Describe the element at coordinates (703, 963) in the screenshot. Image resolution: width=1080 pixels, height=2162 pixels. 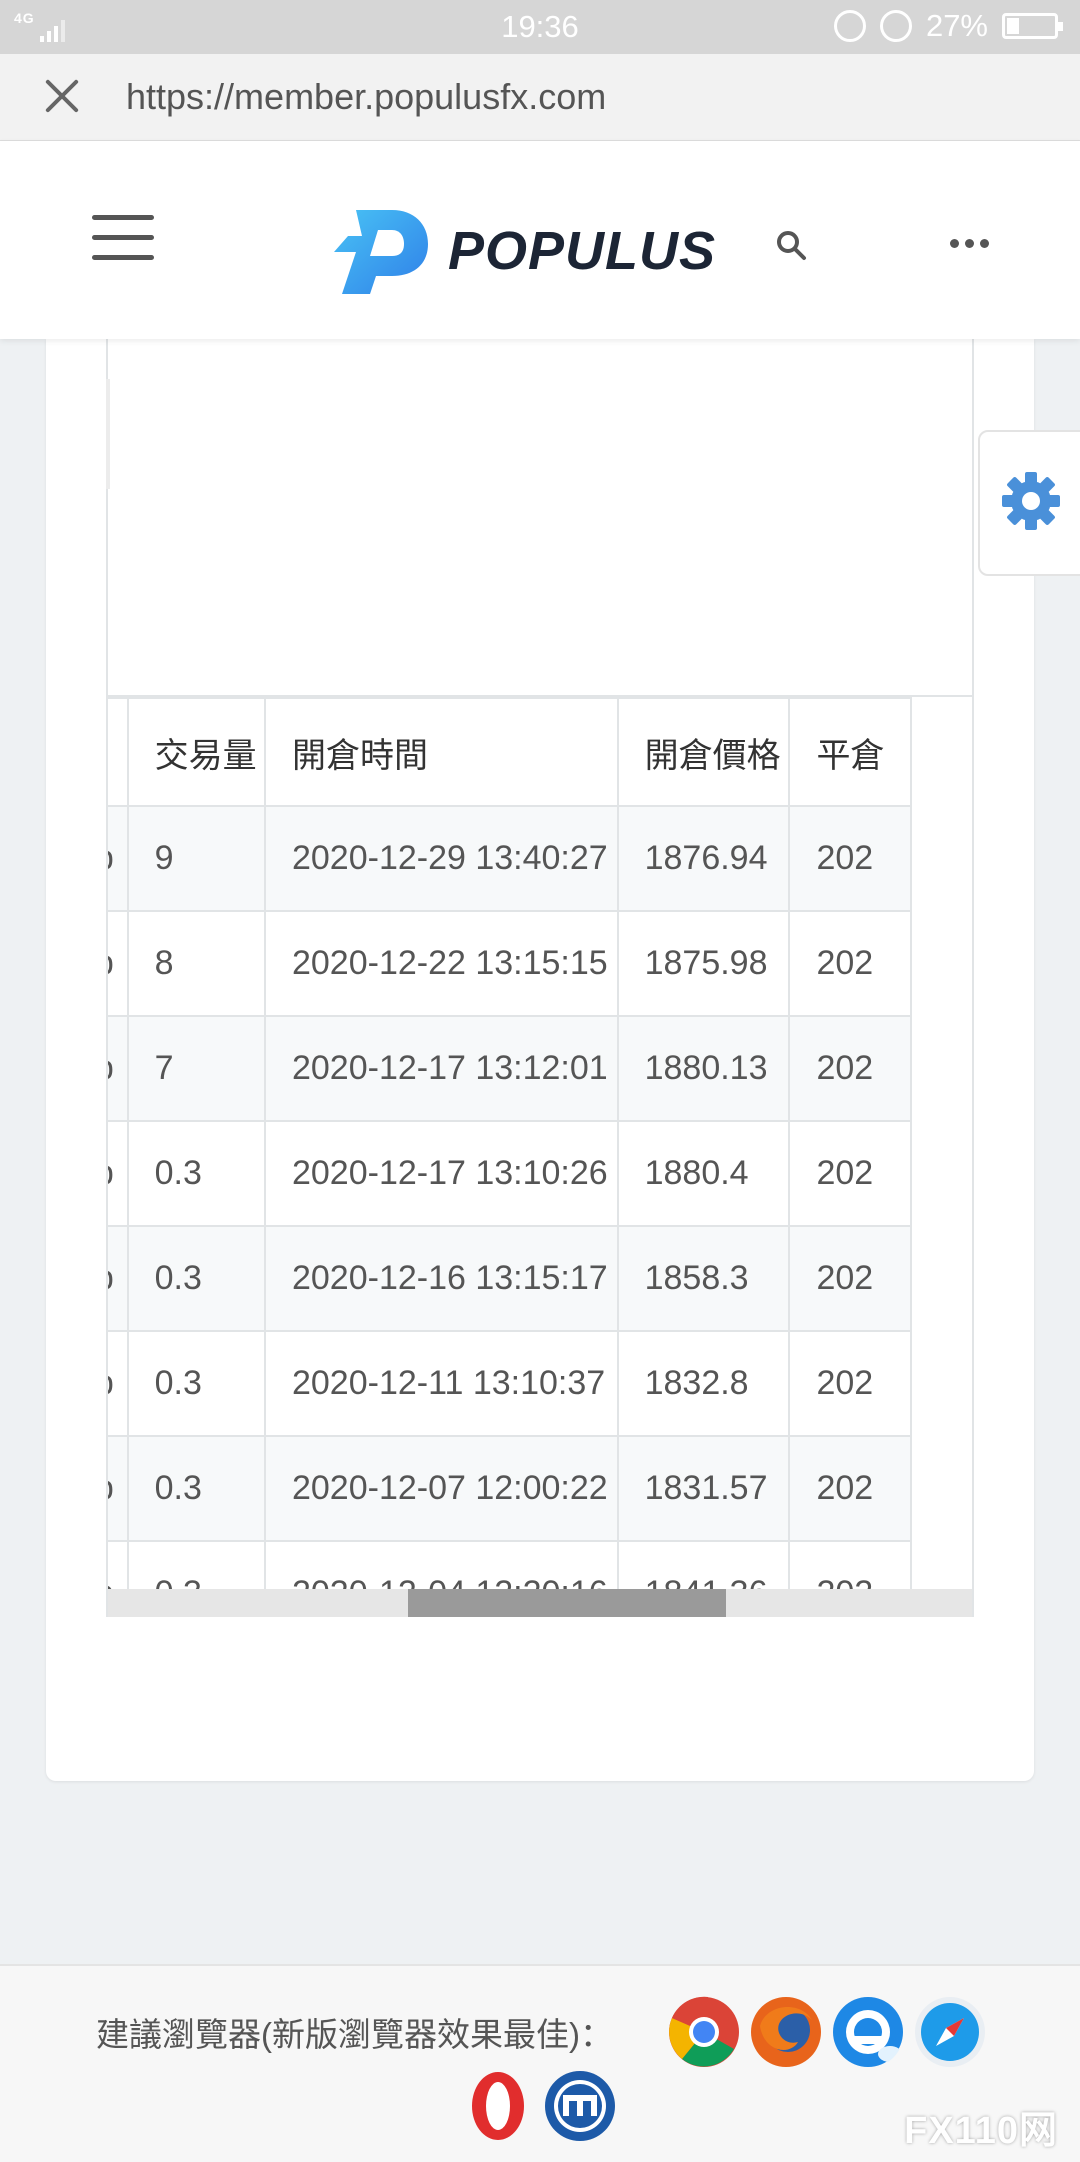
I see `cell-open-price: 1875.98` at that location.